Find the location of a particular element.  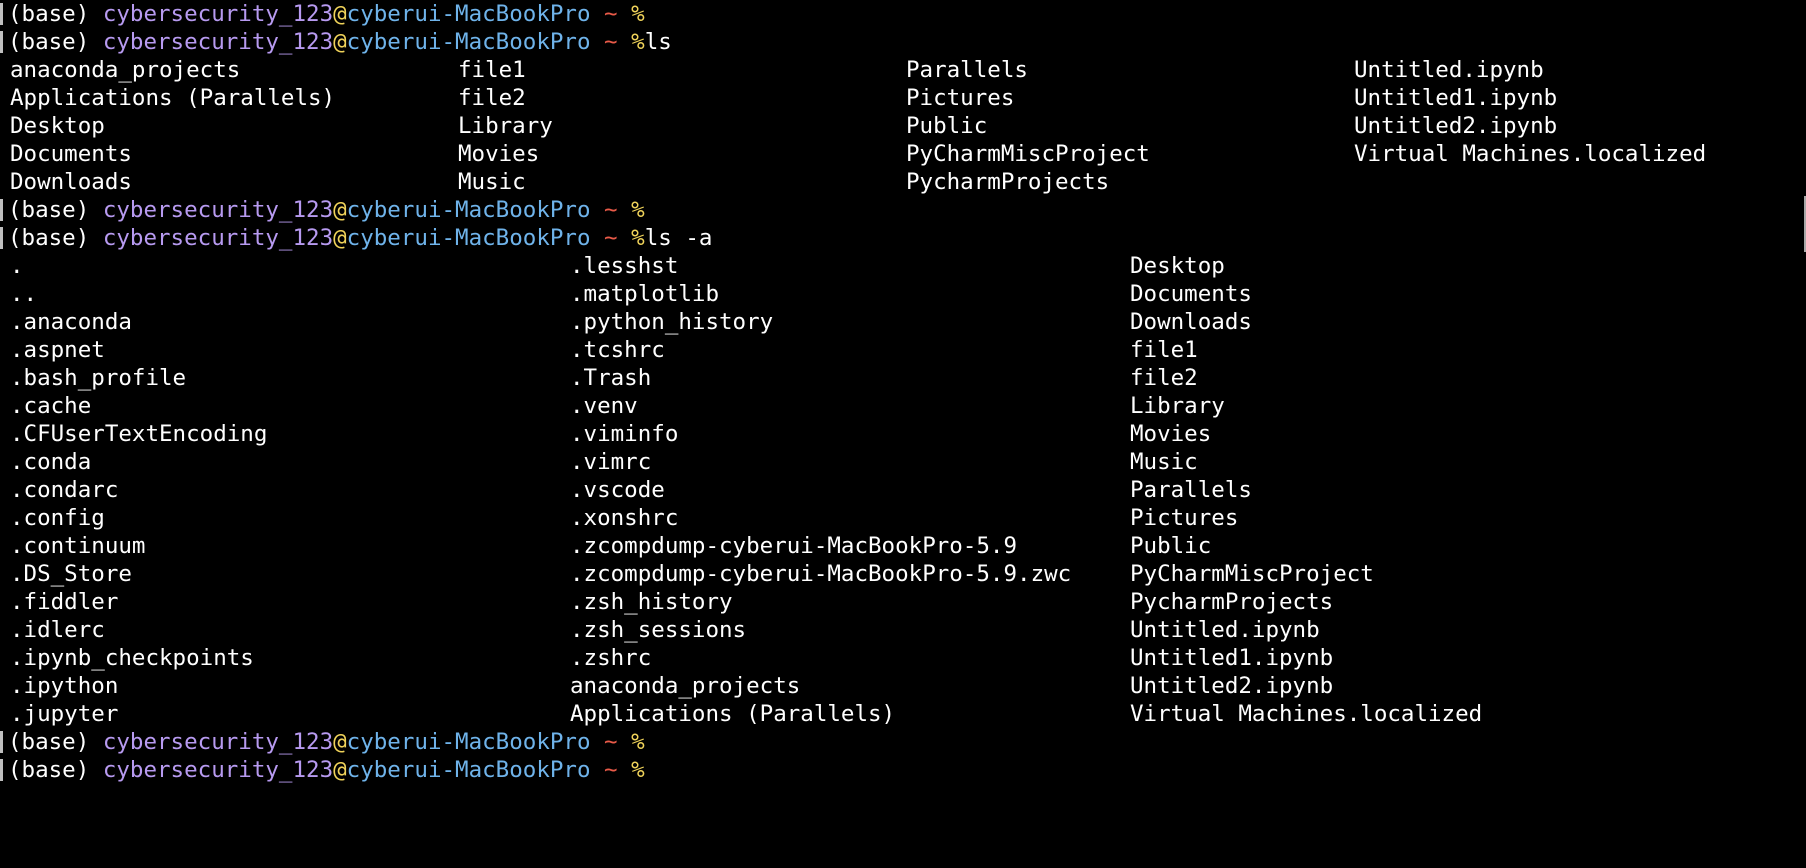

output-row: Desktop Library Public Untitled2.ipynb is located at coordinates (903, 126).